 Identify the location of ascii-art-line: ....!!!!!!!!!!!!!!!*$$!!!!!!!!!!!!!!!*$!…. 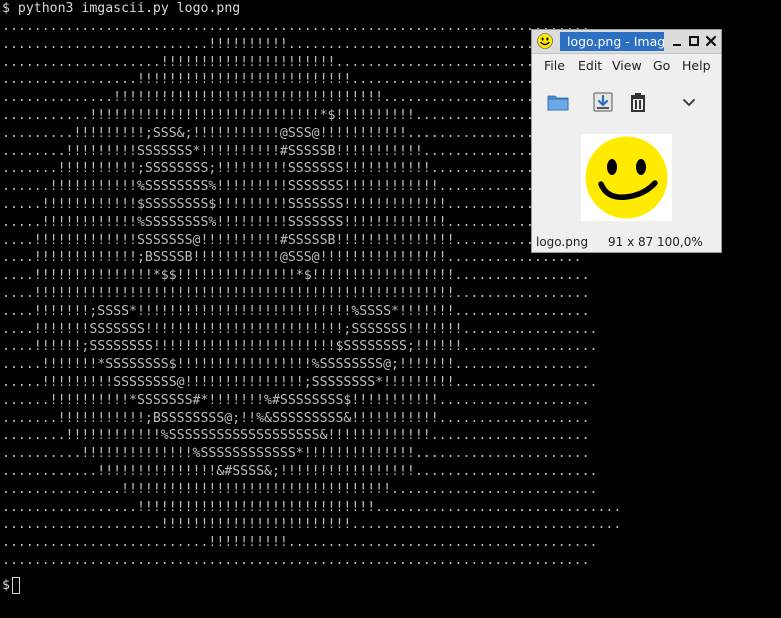
(296, 276).